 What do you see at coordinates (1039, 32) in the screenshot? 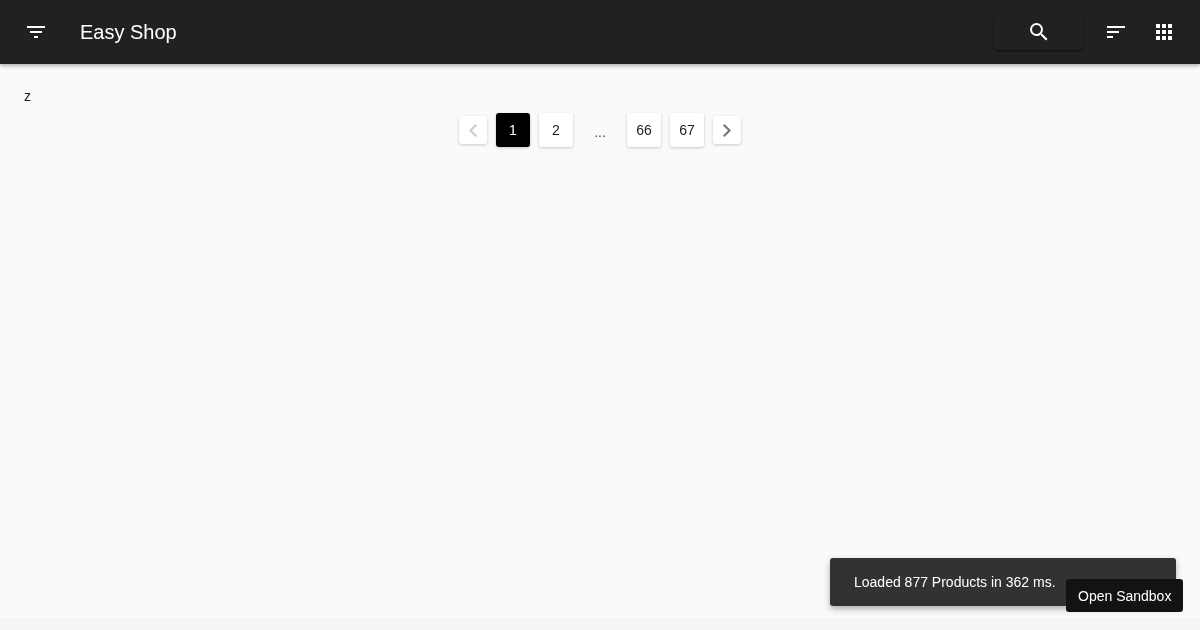
I see `search-button` at bounding box center [1039, 32].